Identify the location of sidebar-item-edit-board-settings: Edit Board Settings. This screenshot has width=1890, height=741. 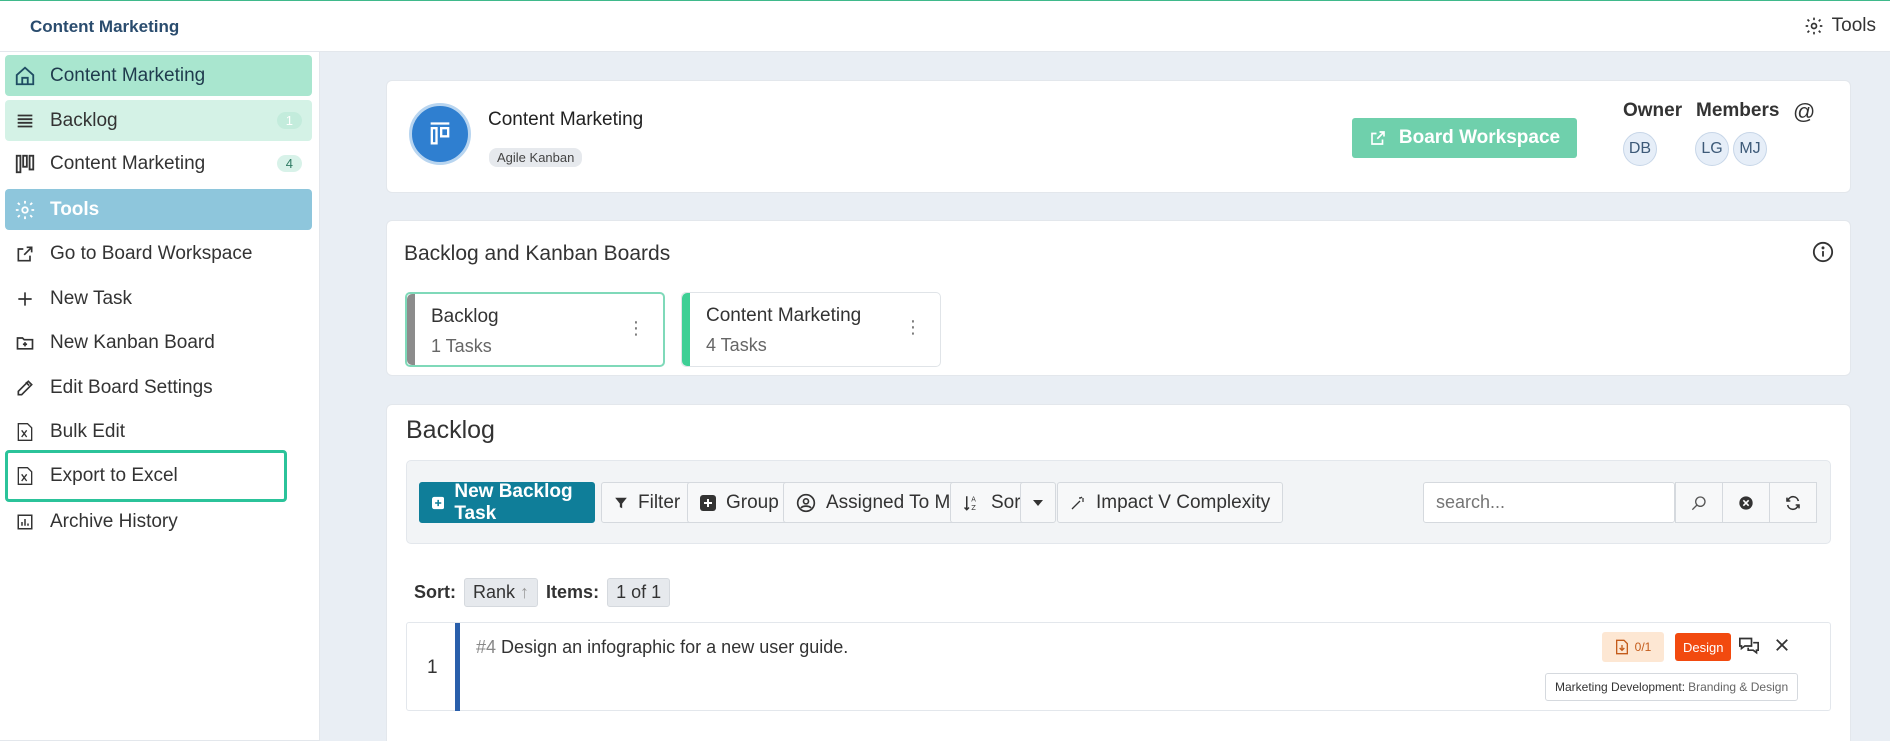
(158, 387).